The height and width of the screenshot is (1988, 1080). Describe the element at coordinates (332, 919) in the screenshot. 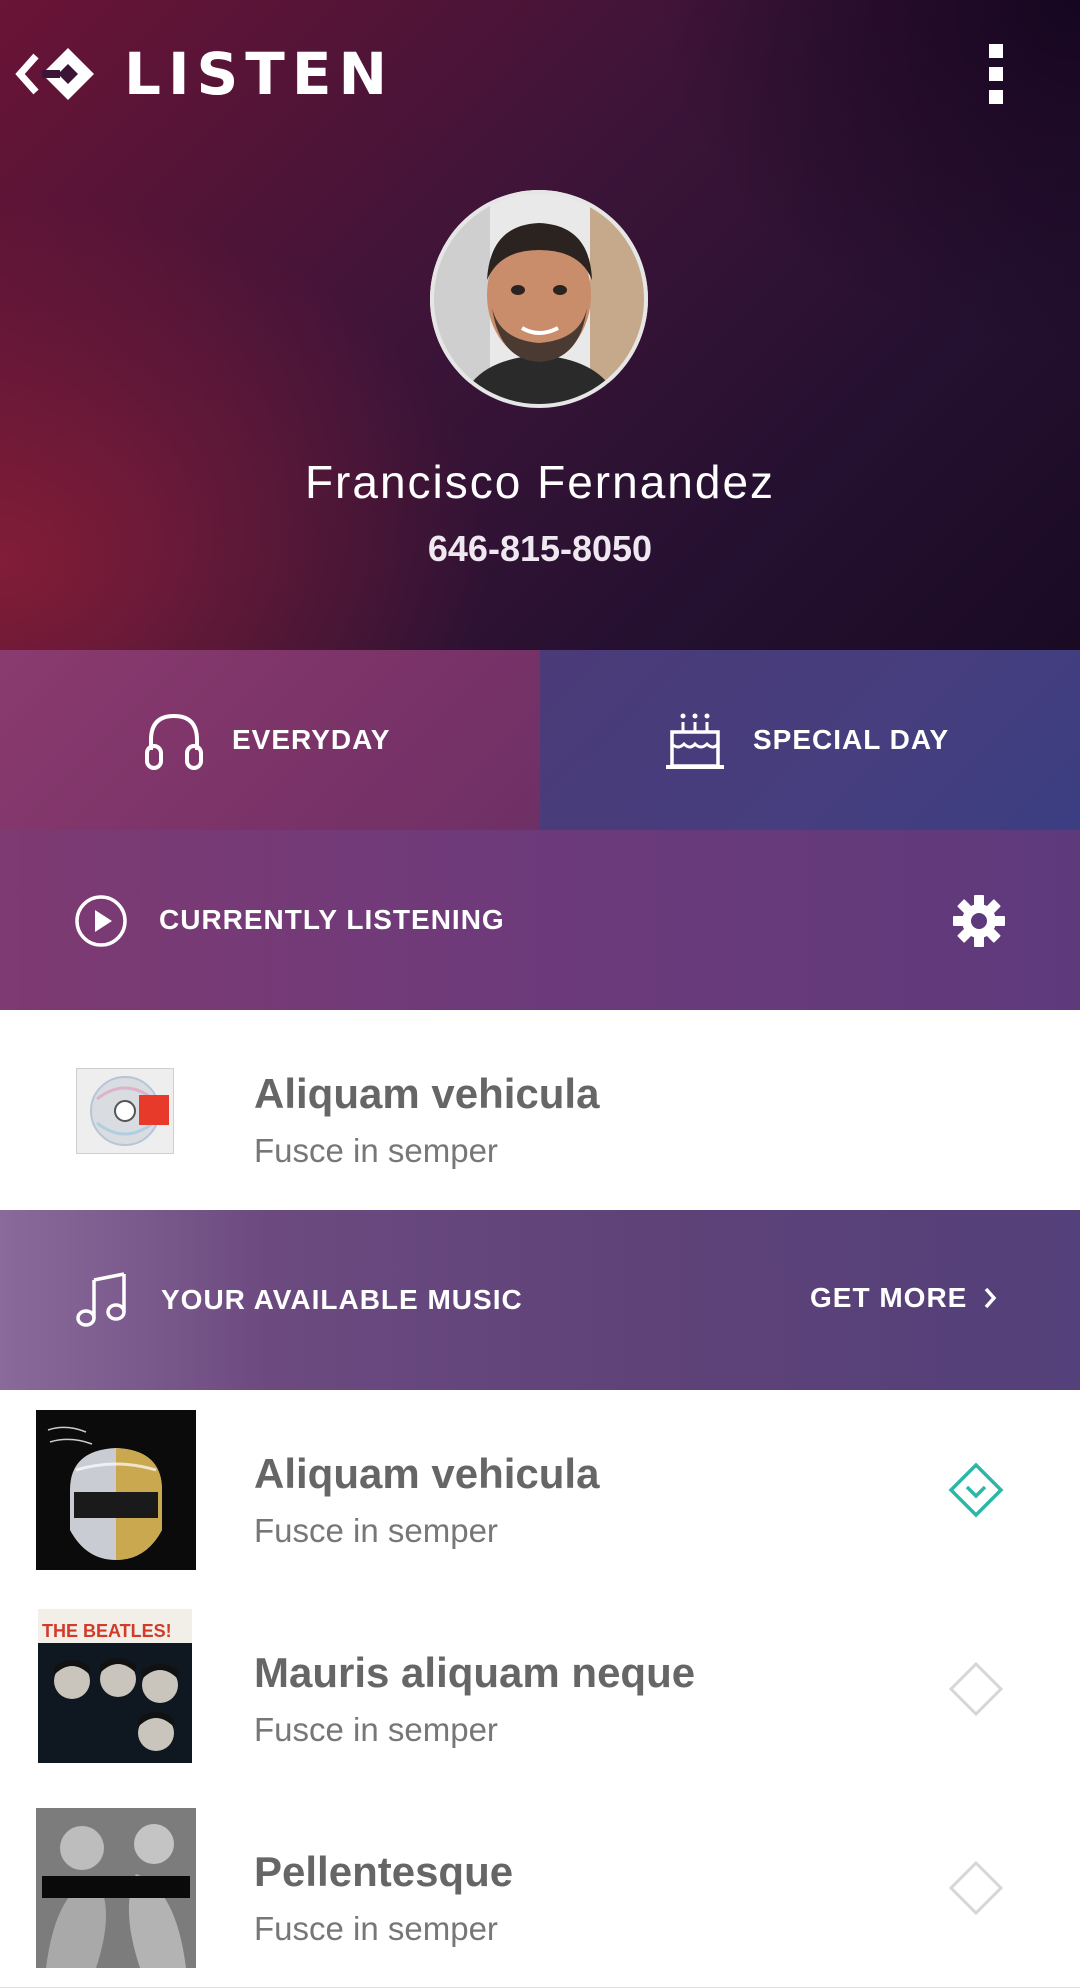

I see `currently-listening-label: CURRENTLY LISTENING` at that location.